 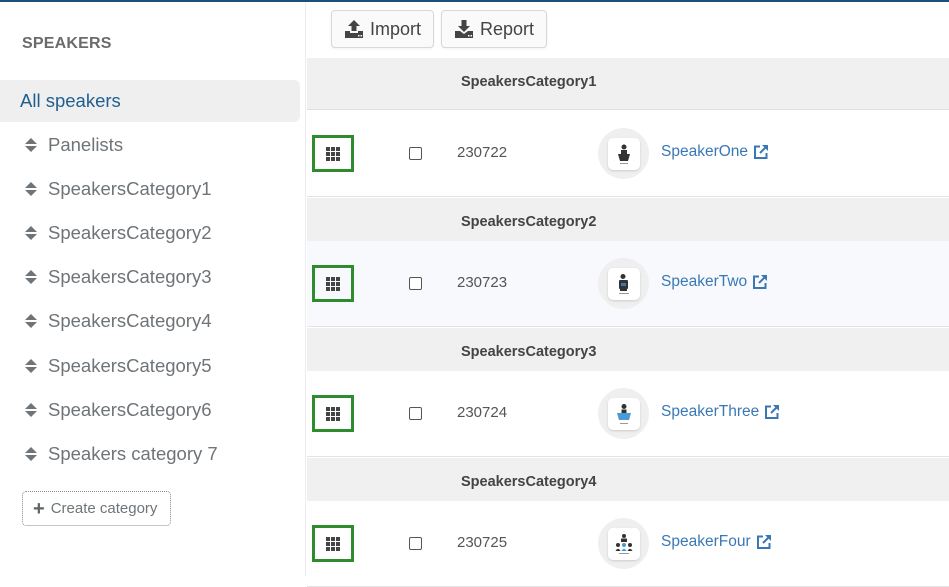 I want to click on sidebar-item-label: SpeakersCategory4, so click(x=130, y=320).